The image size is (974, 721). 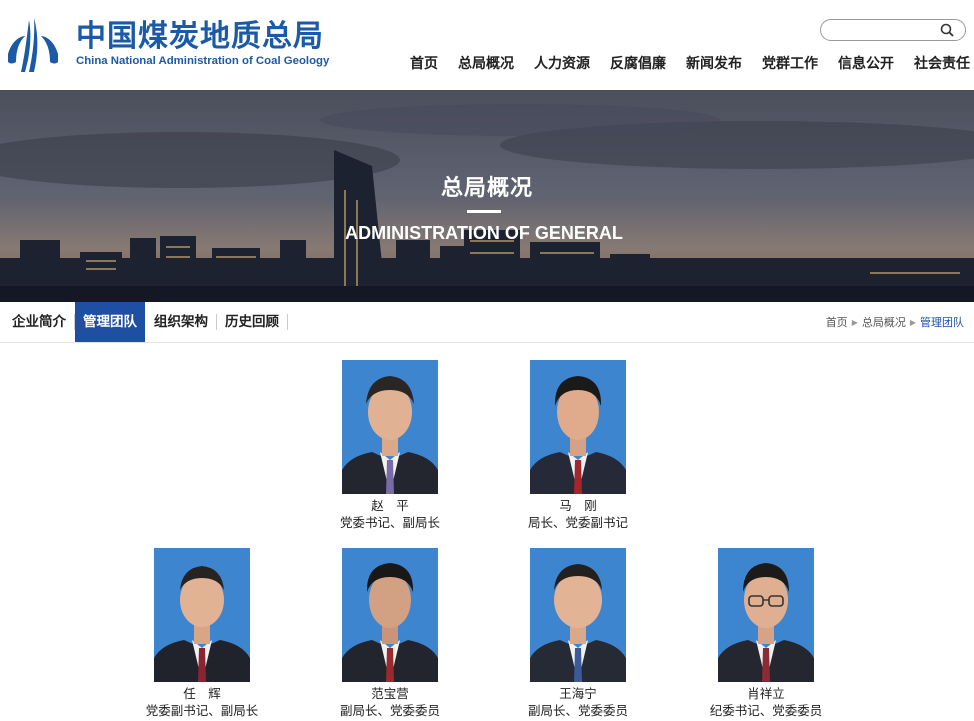 I want to click on breadcrumb-overview: 总局概况, so click(x=884, y=322).